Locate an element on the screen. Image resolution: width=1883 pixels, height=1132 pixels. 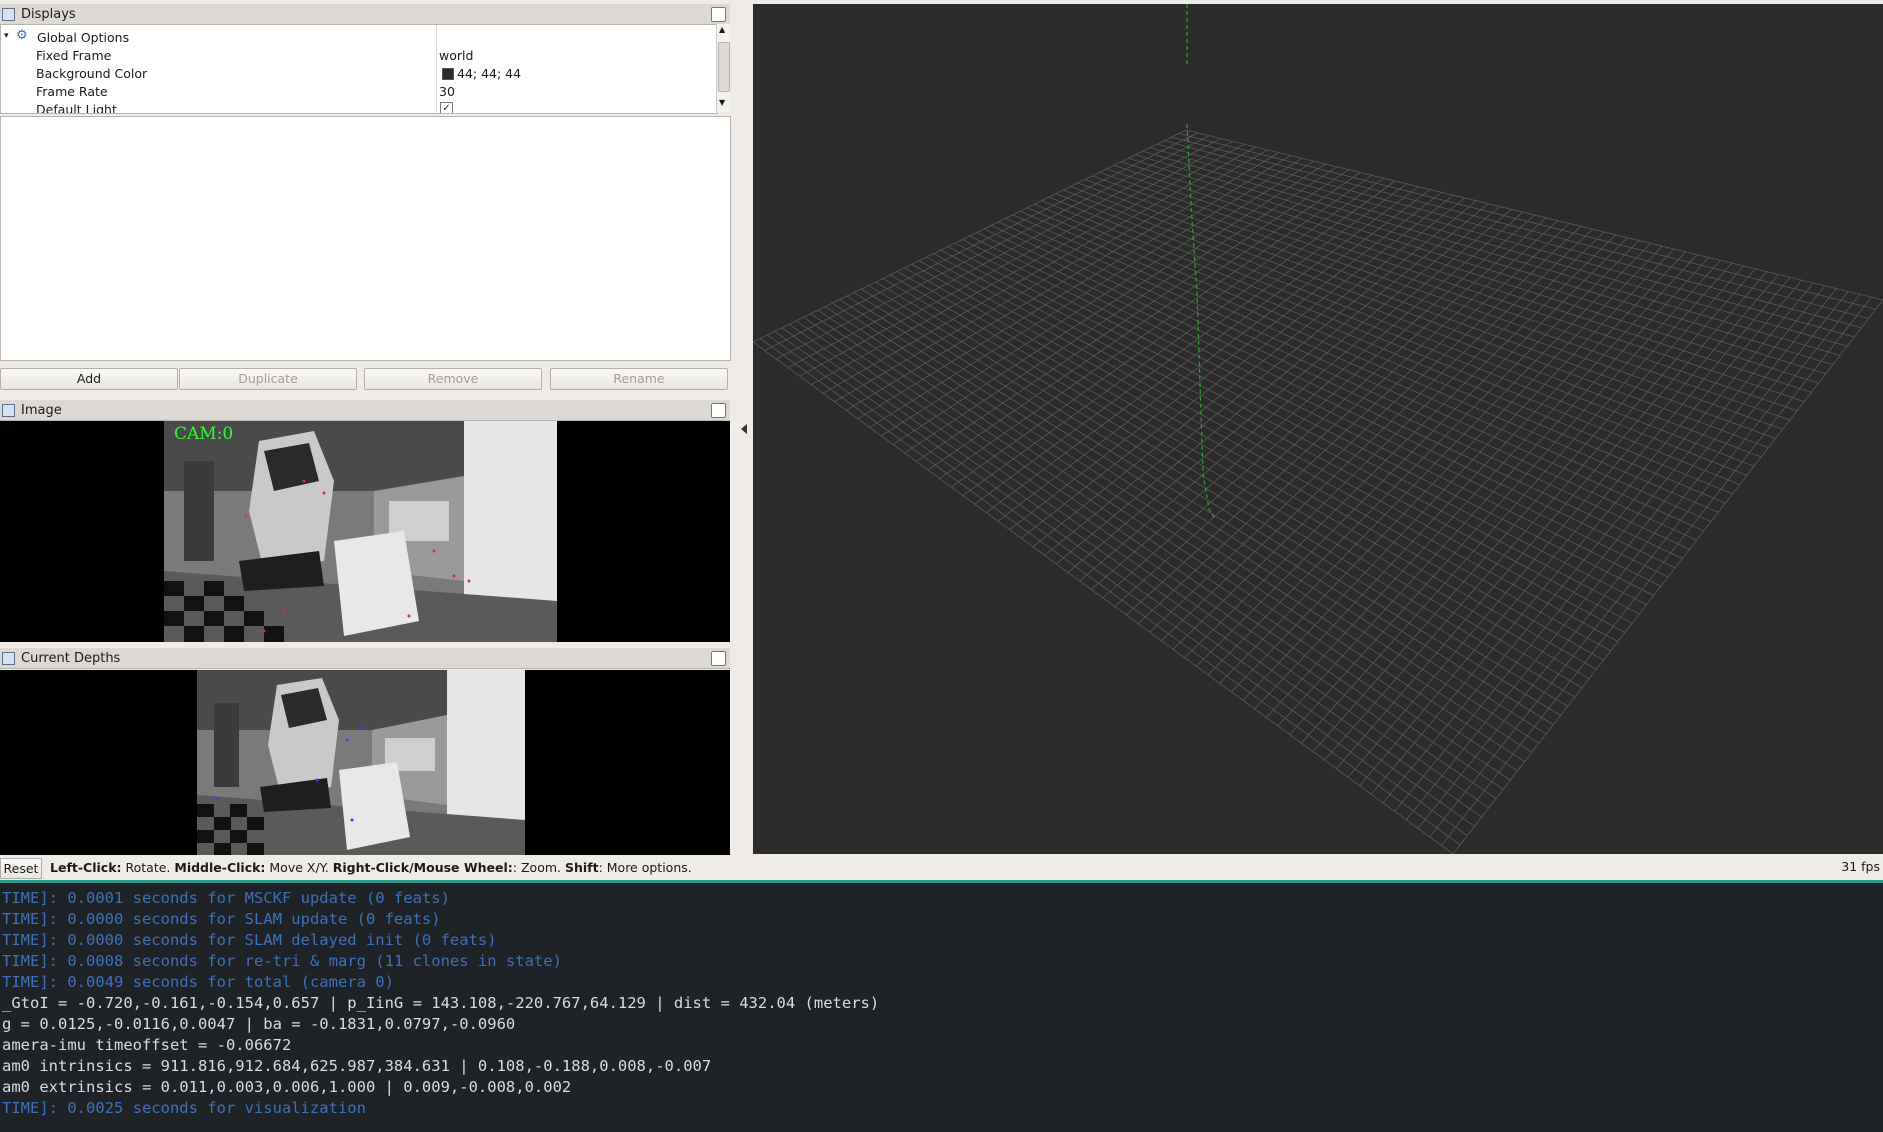
camera-overlay-label: CAM:0 is located at coordinates (204, 434).